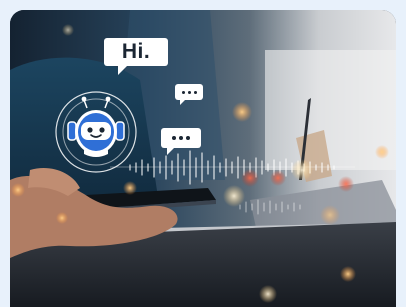 This screenshot has width=406, height=307. I want to click on typing-medium-bubble, so click(181, 141).